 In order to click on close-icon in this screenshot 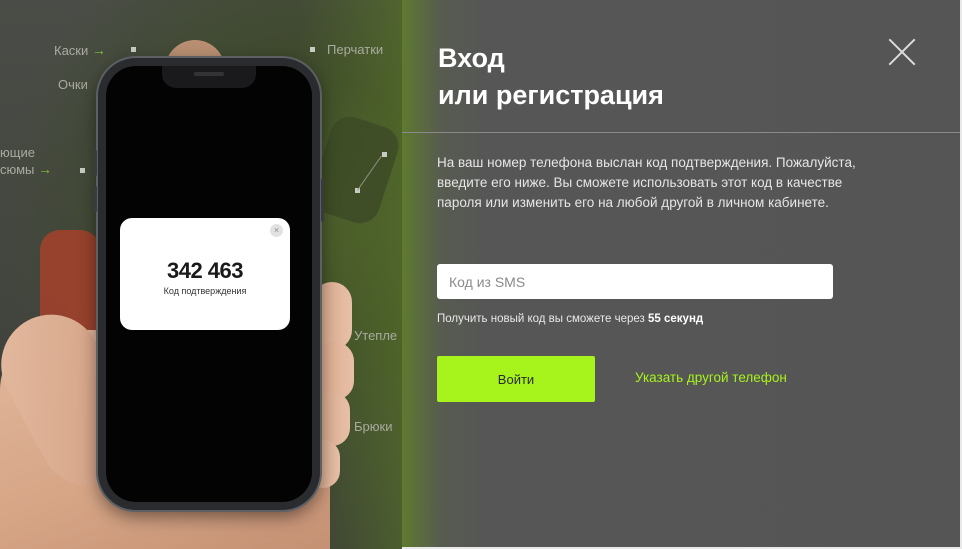, I will do `click(902, 52)`.